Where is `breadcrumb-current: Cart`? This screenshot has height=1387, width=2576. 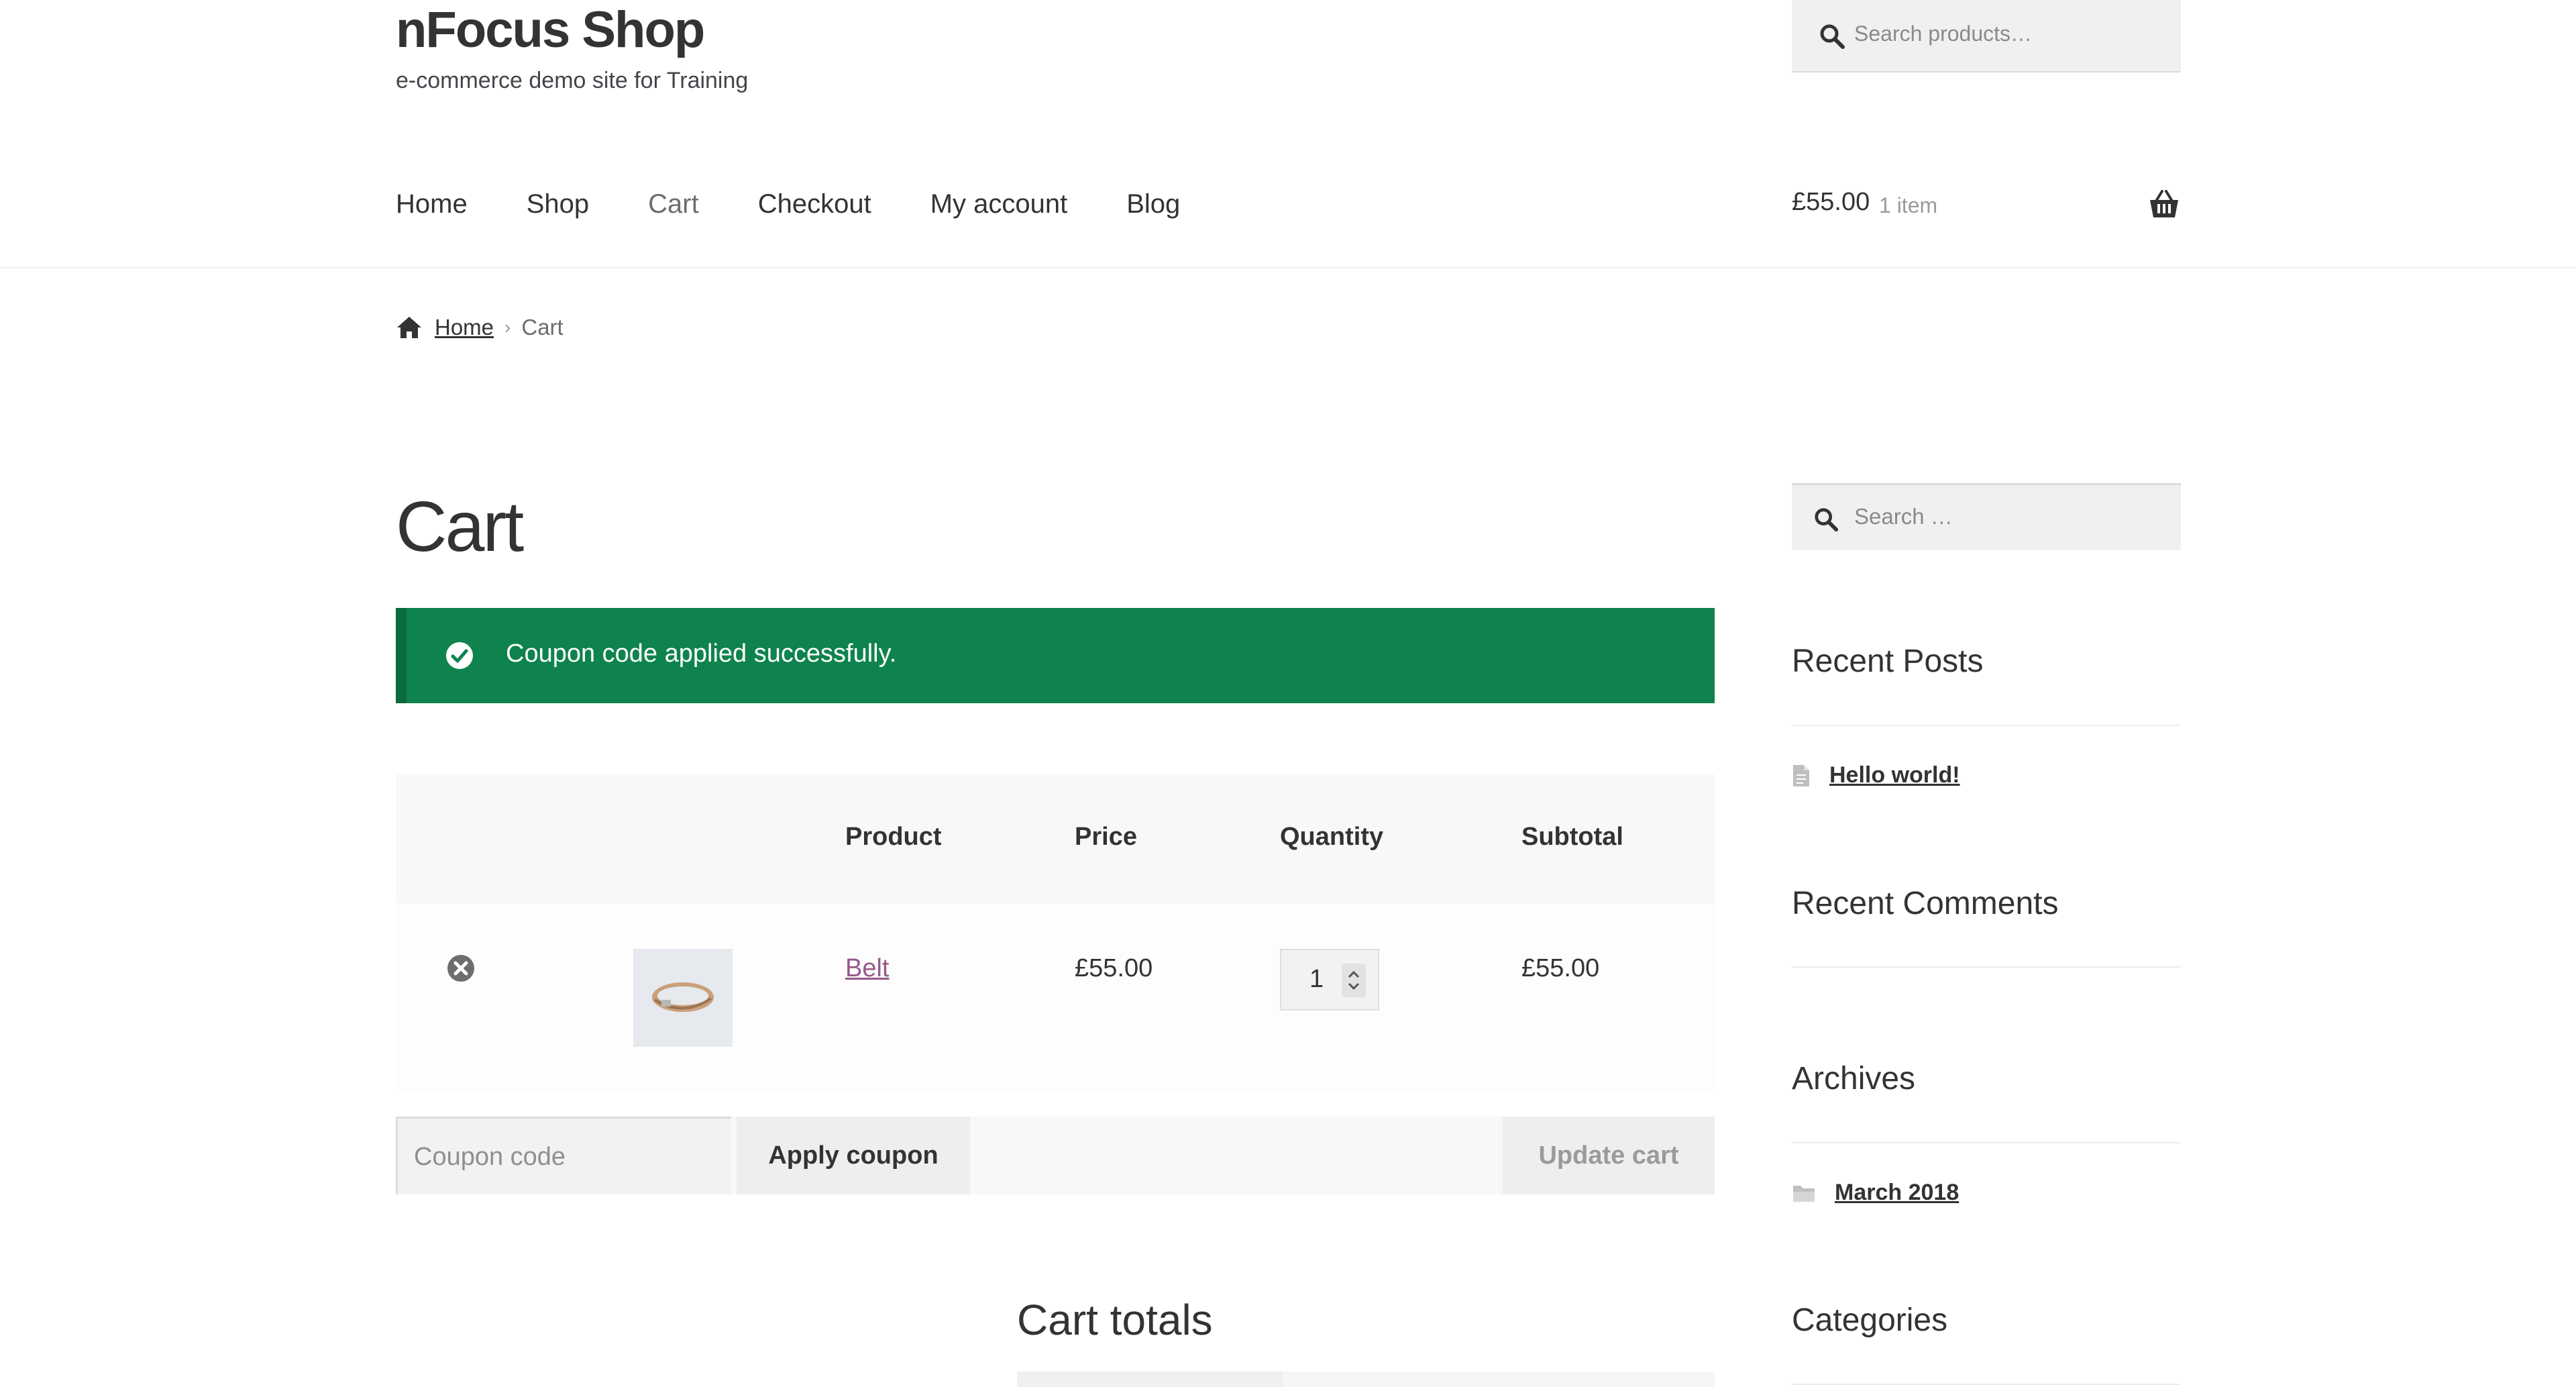 breadcrumb-current: Cart is located at coordinates (542, 327).